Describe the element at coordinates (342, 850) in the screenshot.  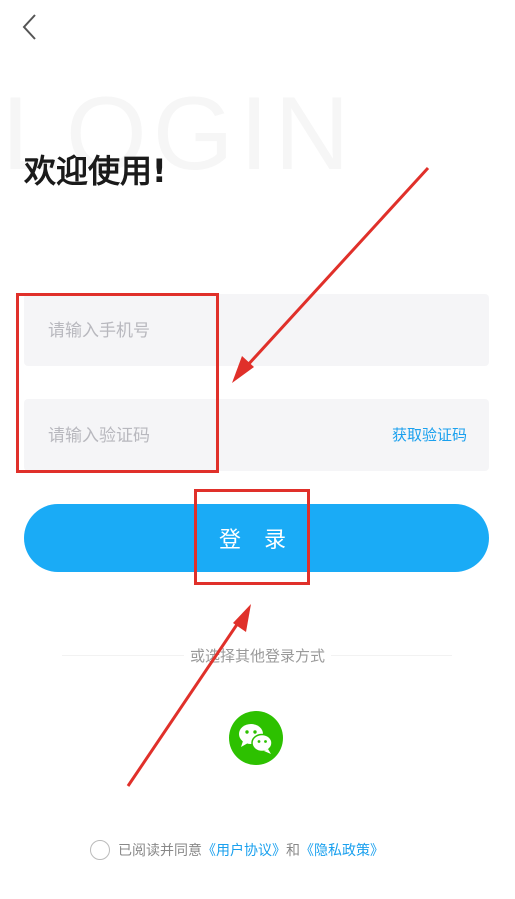
I see `privacy-policy-link: 《隐私政策》` at that location.